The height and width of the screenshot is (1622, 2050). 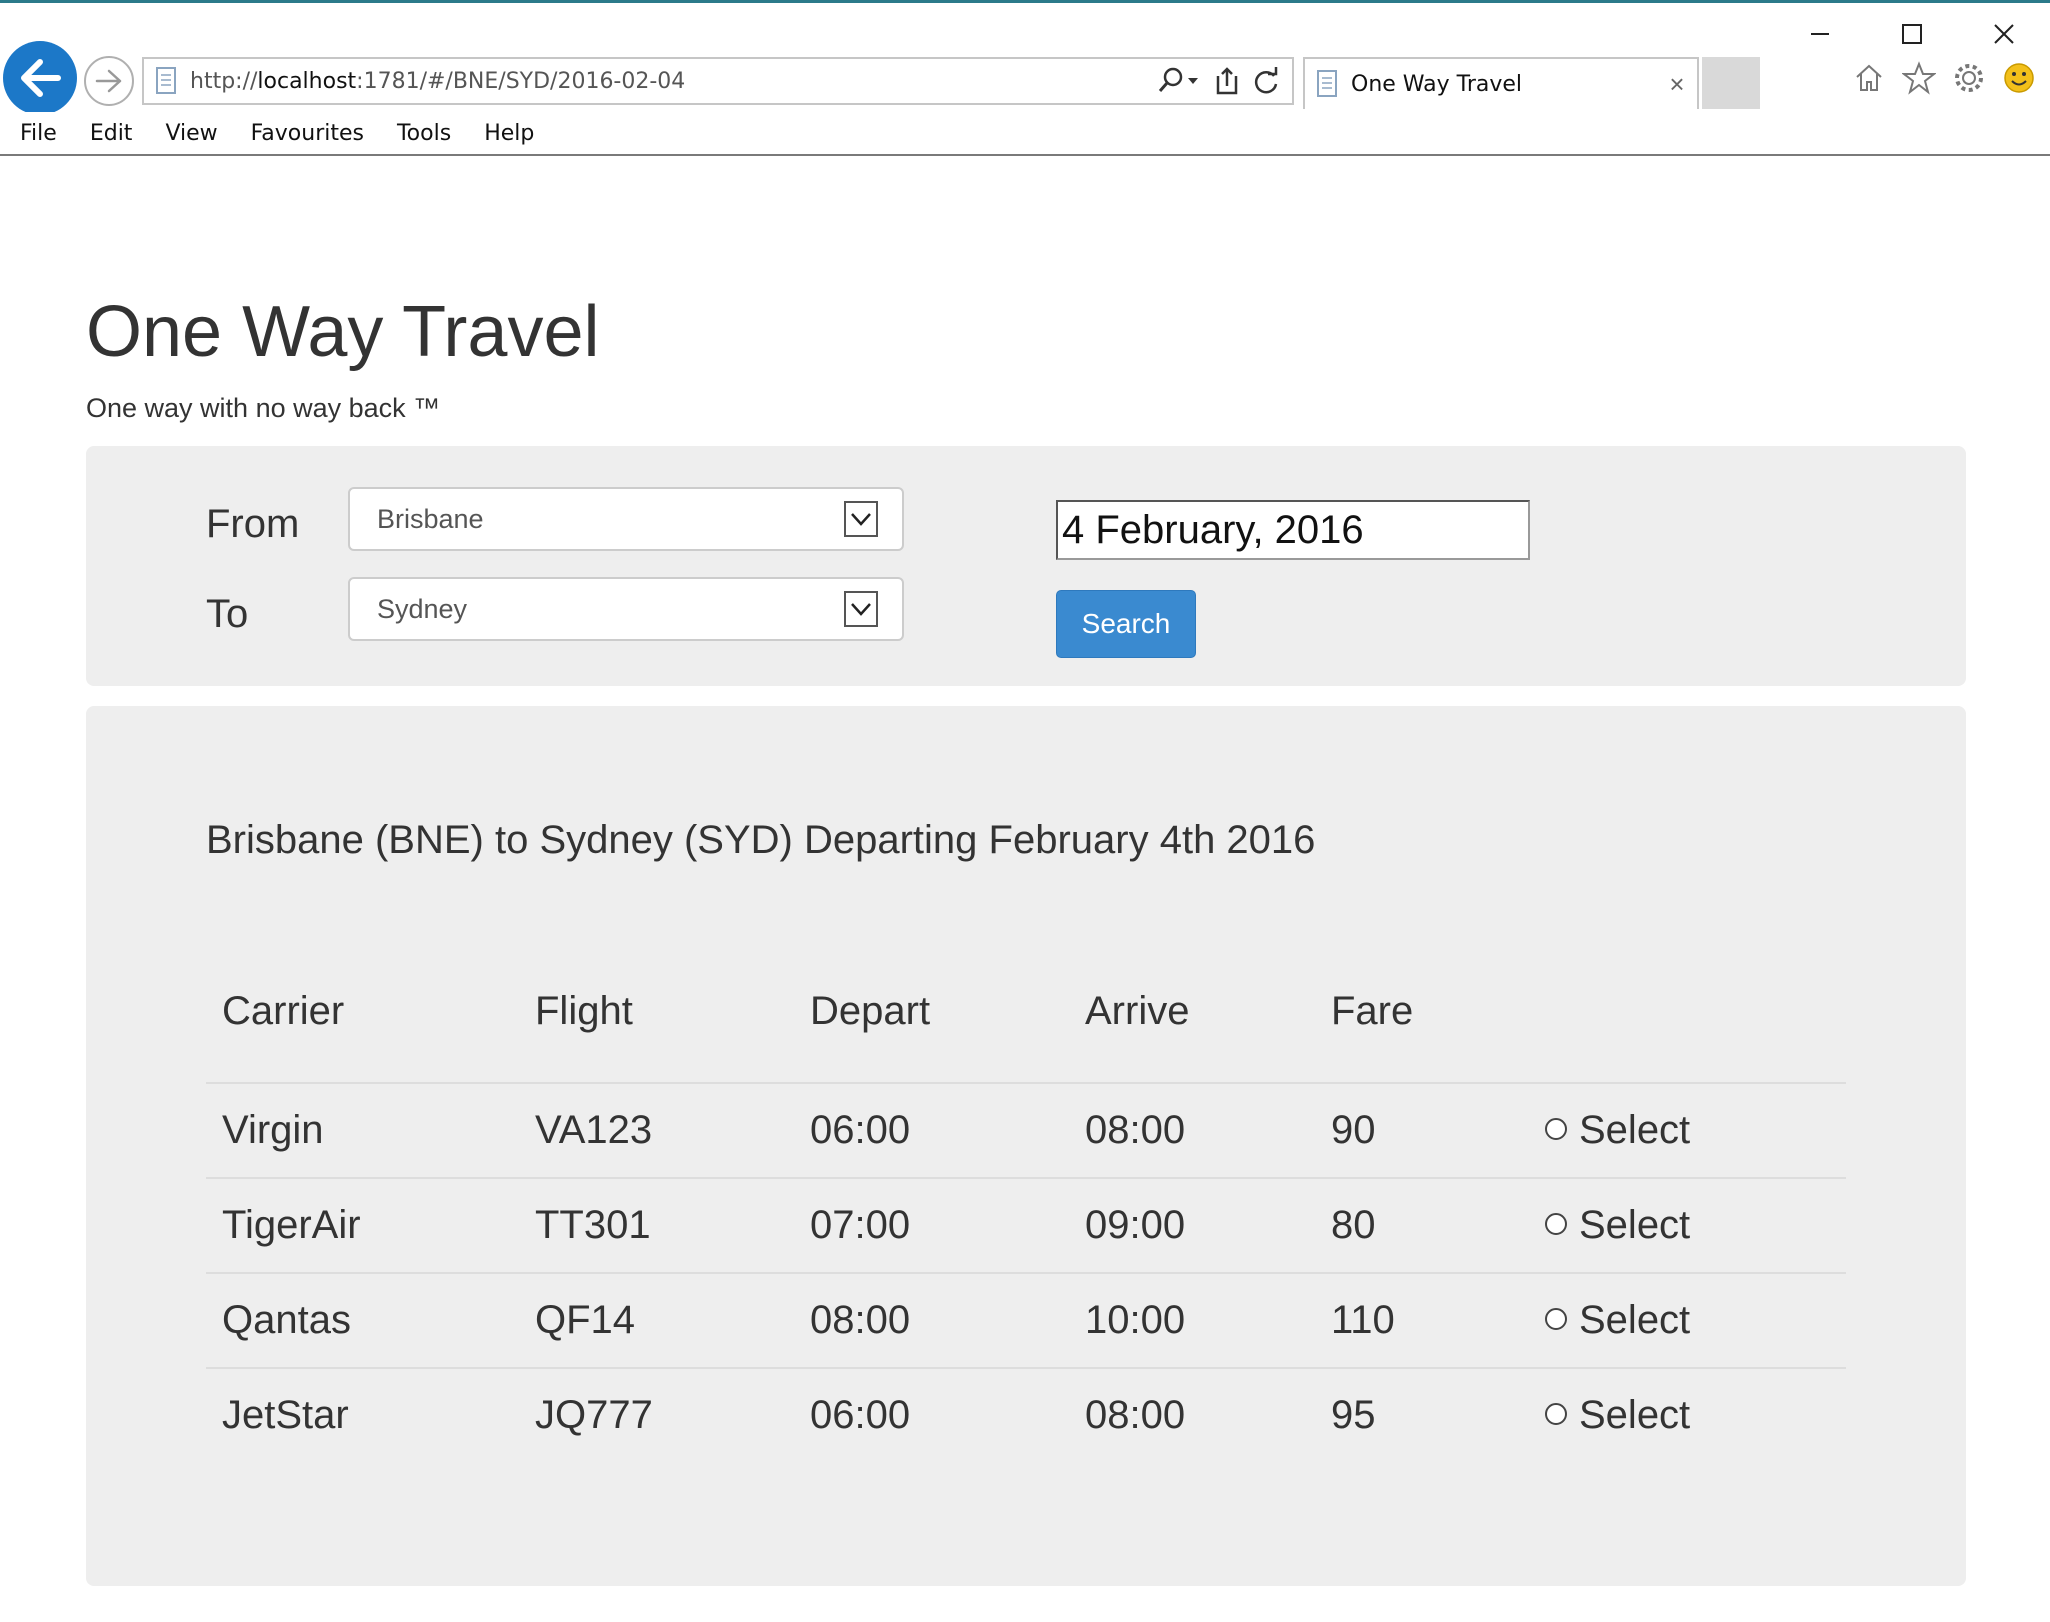 I want to click on cell-carrier: Virgin, so click(x=362, y=1130).